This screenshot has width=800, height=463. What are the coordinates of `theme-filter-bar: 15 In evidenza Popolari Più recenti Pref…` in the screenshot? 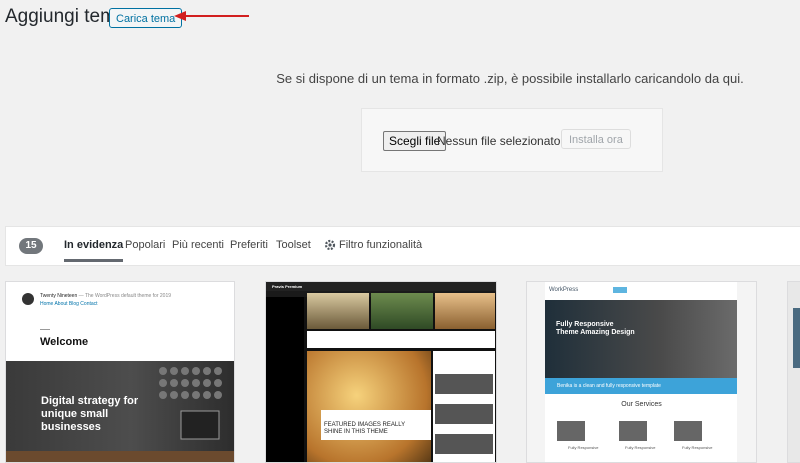 It's located at (402, 246).